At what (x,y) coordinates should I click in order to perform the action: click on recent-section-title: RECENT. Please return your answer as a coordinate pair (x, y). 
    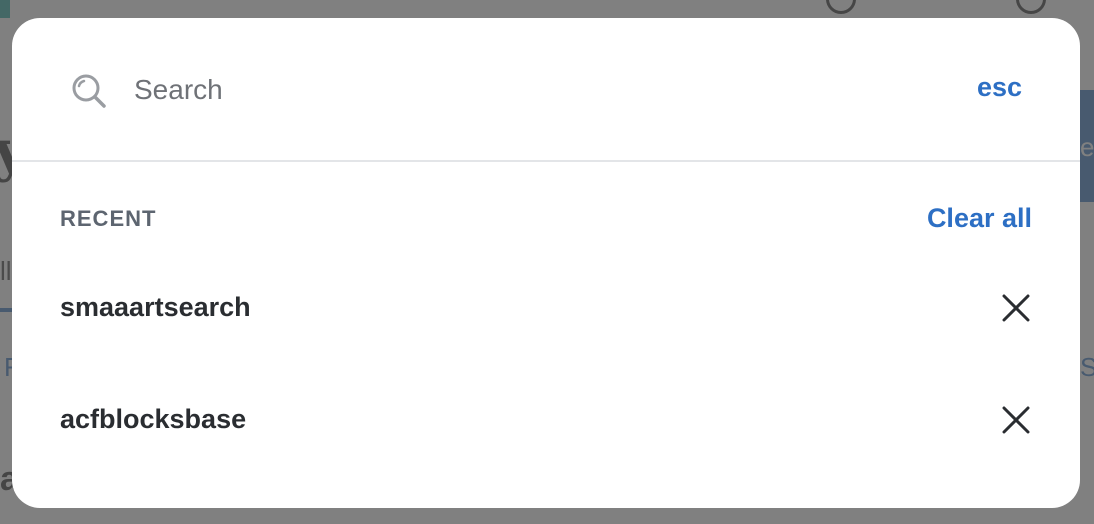
    Looking at the image, I should click on (108, 218).